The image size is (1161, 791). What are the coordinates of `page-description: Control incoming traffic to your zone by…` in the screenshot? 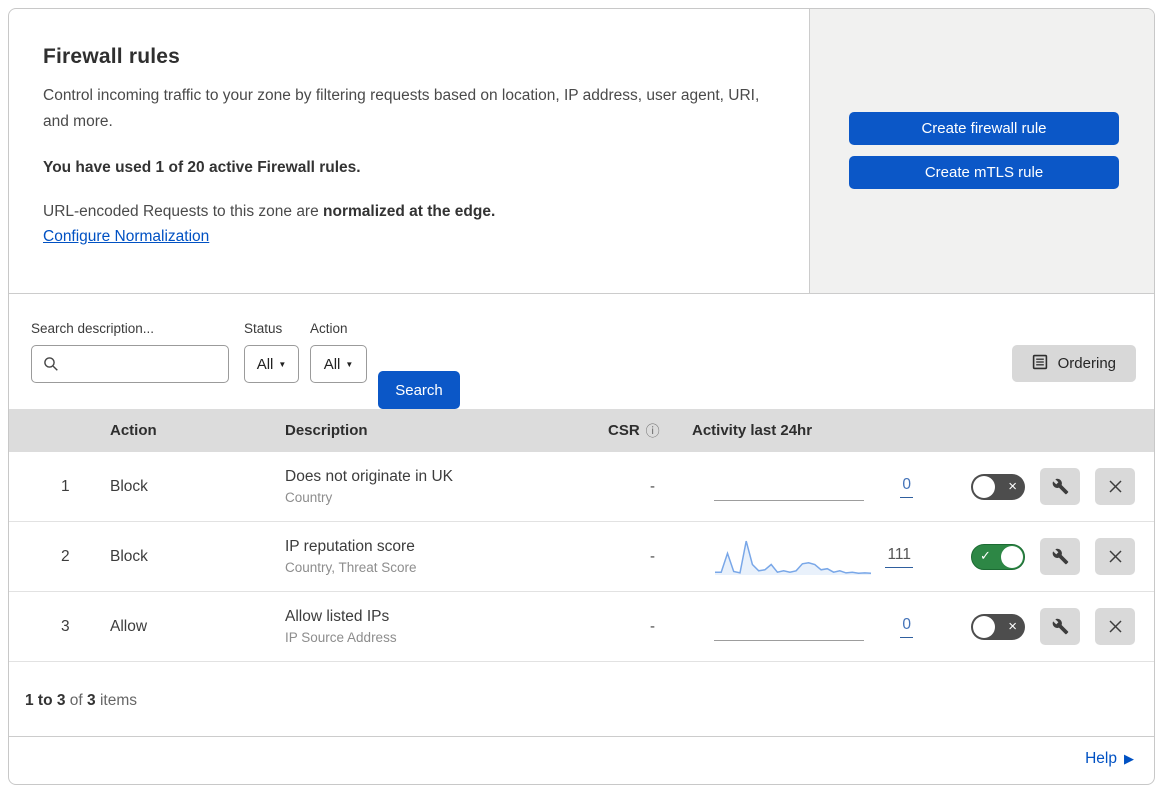 It's located at (401, 109).